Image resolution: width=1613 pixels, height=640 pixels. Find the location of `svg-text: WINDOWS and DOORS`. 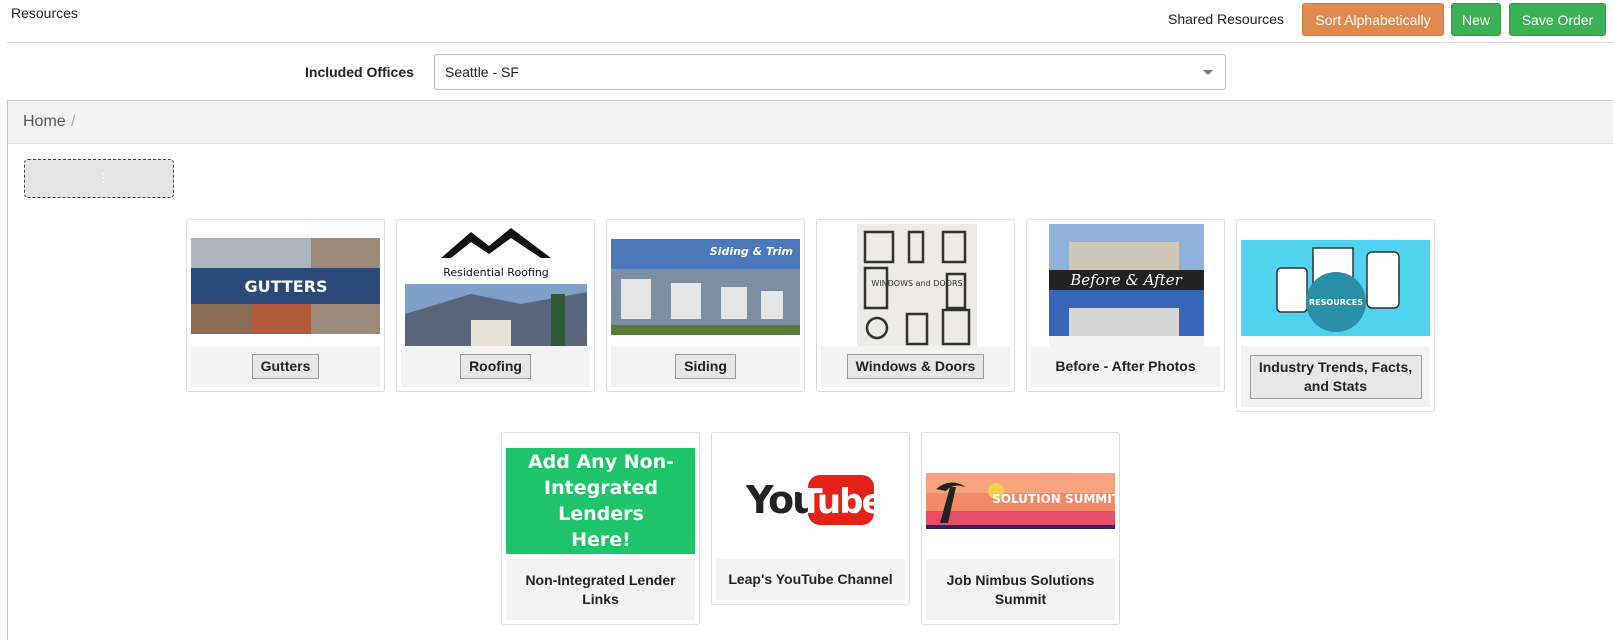

svg-text: WINDOWS and DOORS is located at coordinates (916, 283).